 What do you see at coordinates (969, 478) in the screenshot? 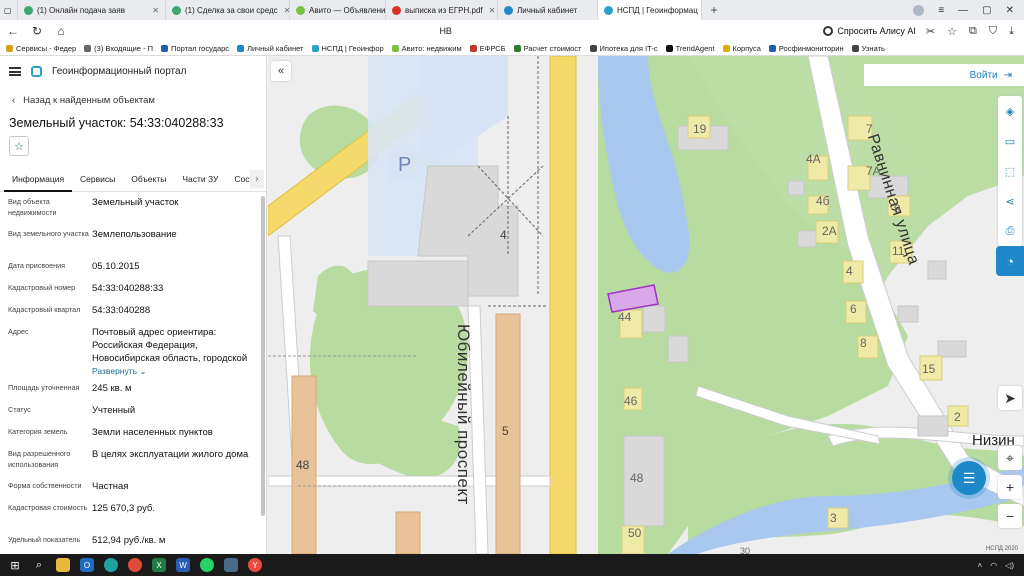
I see `chat-button: ☰` at bounding box center [969, 478].